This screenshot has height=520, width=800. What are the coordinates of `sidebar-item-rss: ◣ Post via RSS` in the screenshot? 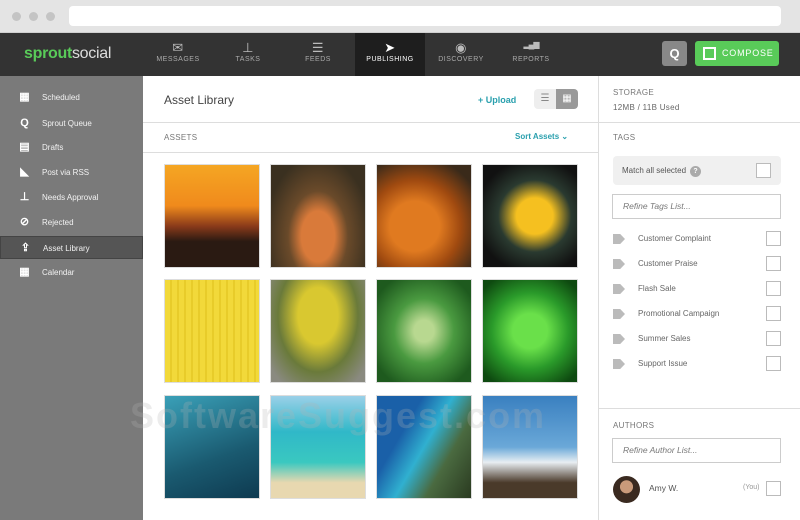 It's located at (71, 172).